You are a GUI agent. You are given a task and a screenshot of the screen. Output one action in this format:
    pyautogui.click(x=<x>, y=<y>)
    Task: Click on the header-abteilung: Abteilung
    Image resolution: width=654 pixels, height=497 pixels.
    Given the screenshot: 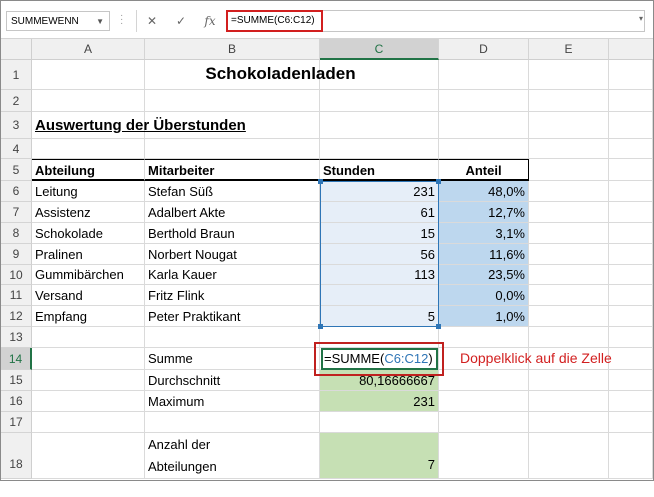 What is the action you would take?
    pyautogui.click(x=88, y=170)
    